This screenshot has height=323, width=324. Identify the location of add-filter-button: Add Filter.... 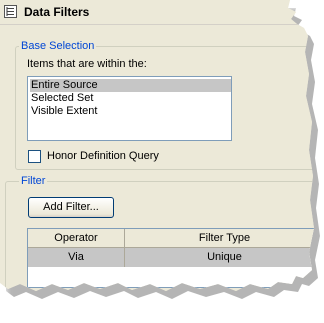
(71, 207).